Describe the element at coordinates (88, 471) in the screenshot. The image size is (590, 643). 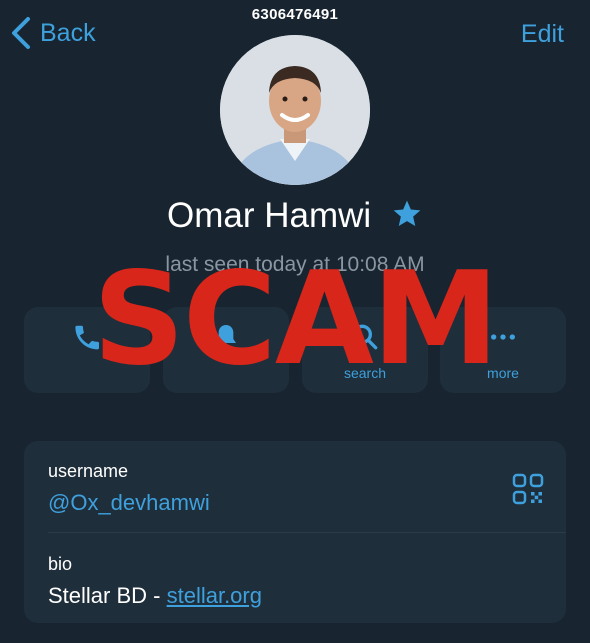
I see `username-label: username` at that location.